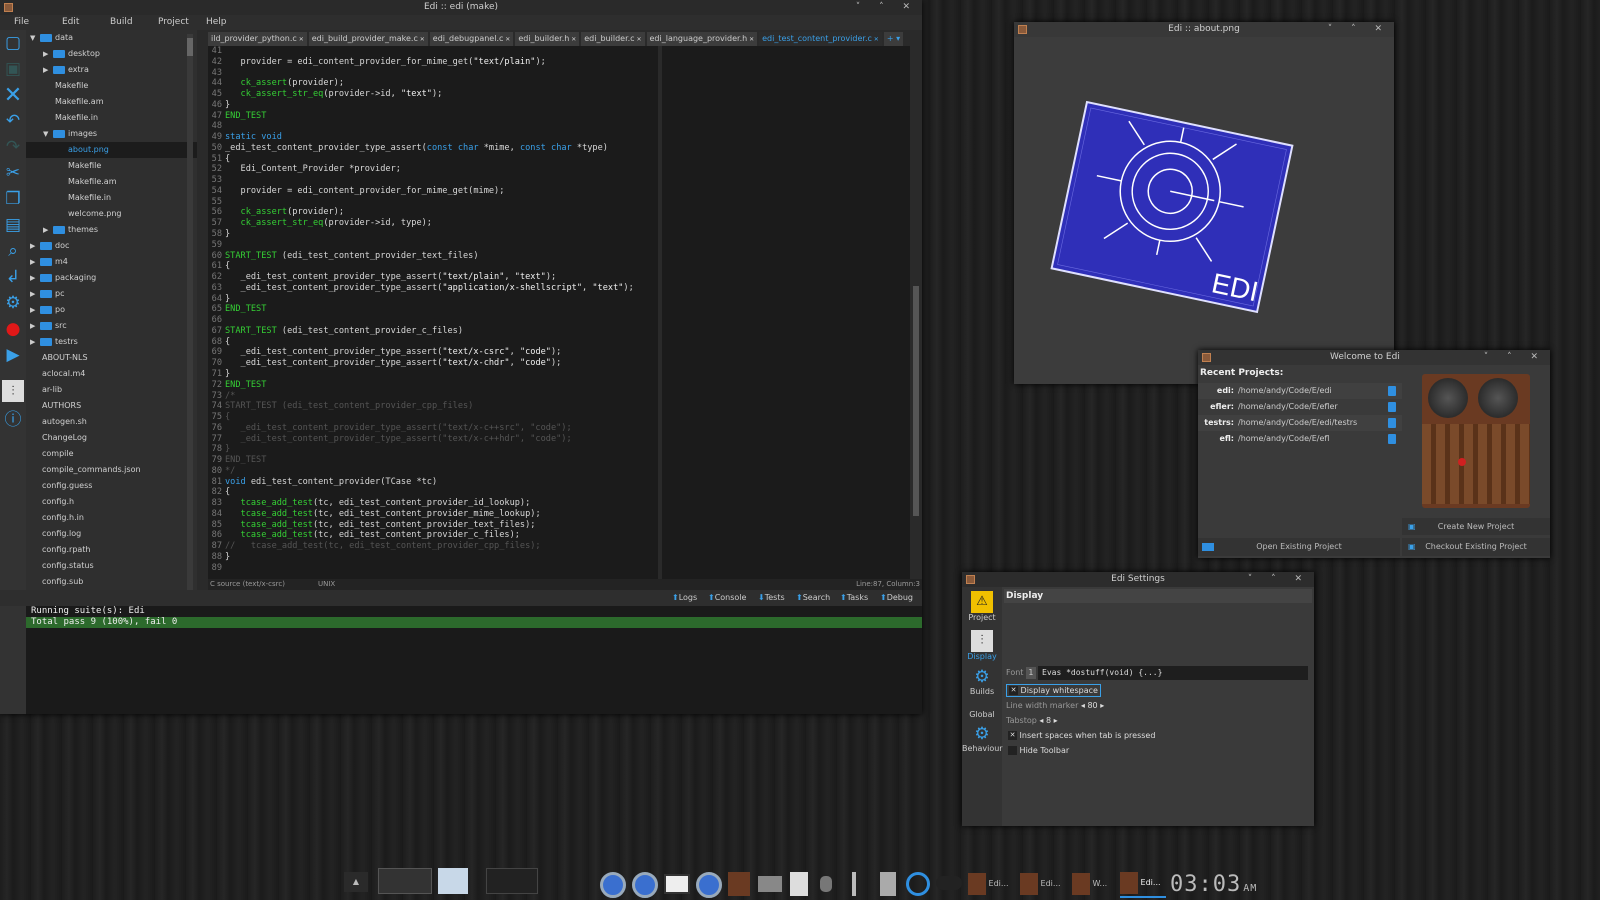 This screenshot has width=1600, height=900. What do you see at coordinates (916, 312) in the screenshot?
I see `editor-scrollbar` at bounding box center [916, 312].